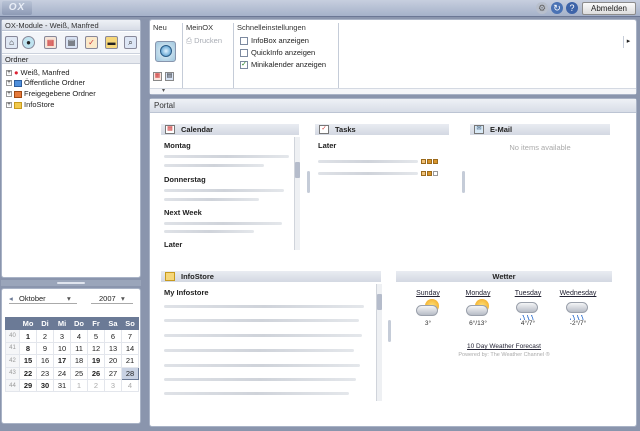 The width and height of the screenshot is (640, 431). What do you see at coordinates (542, 8) in the screenshot?
I see `gear-icon: ⚙` at bounding box center [542, 8].